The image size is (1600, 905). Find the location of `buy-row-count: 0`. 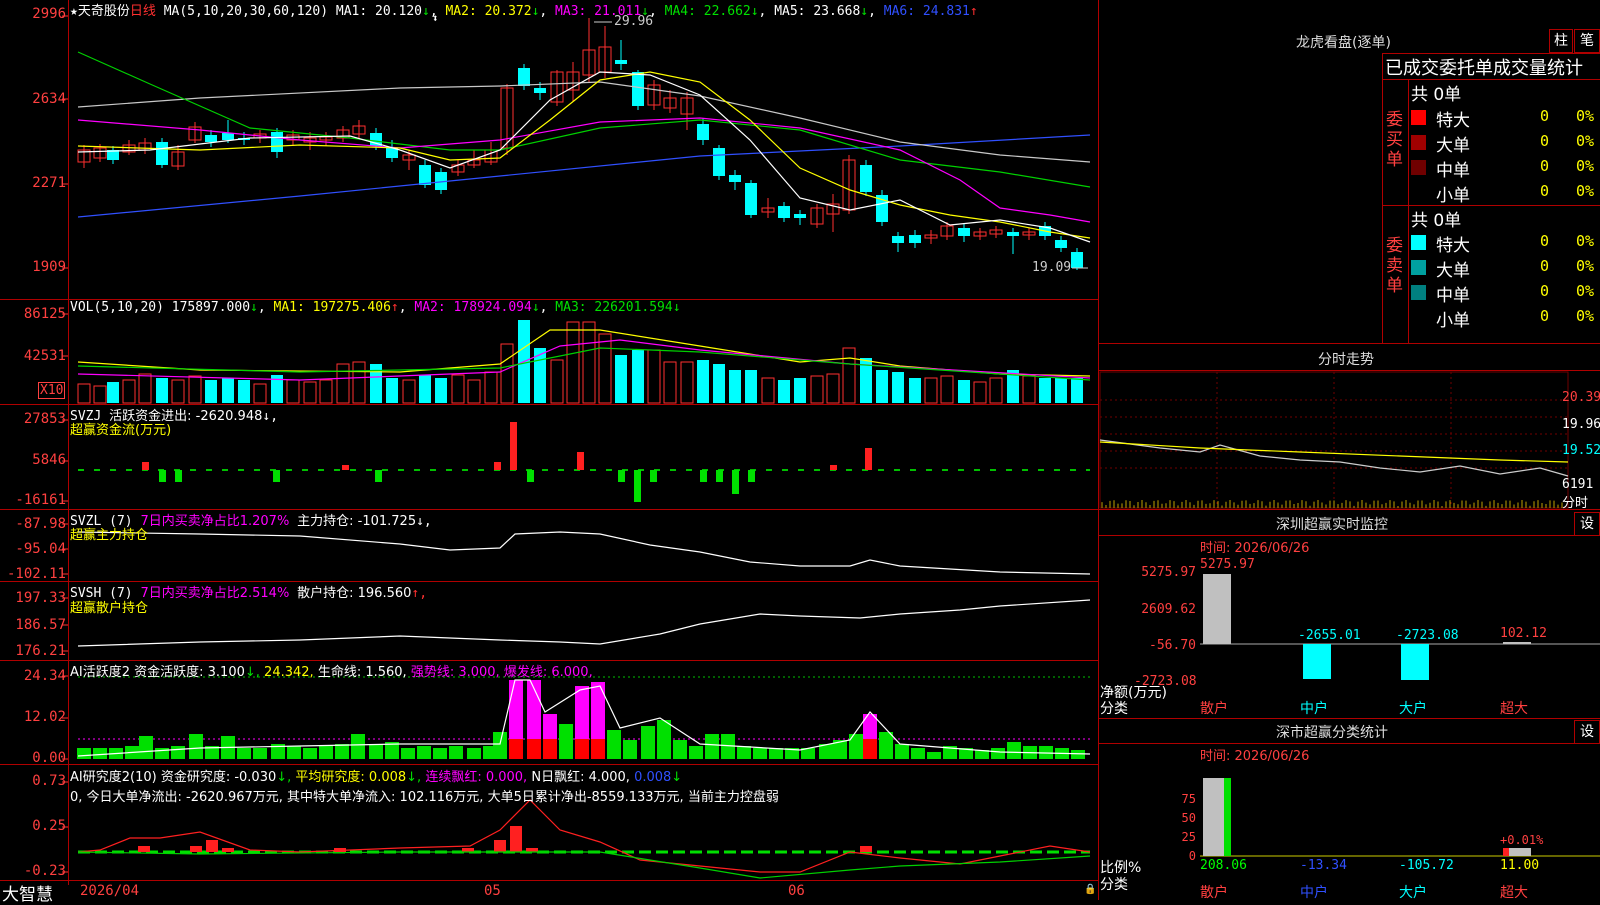

buy-row-count: 0 is located at coordinates (1545, 191).